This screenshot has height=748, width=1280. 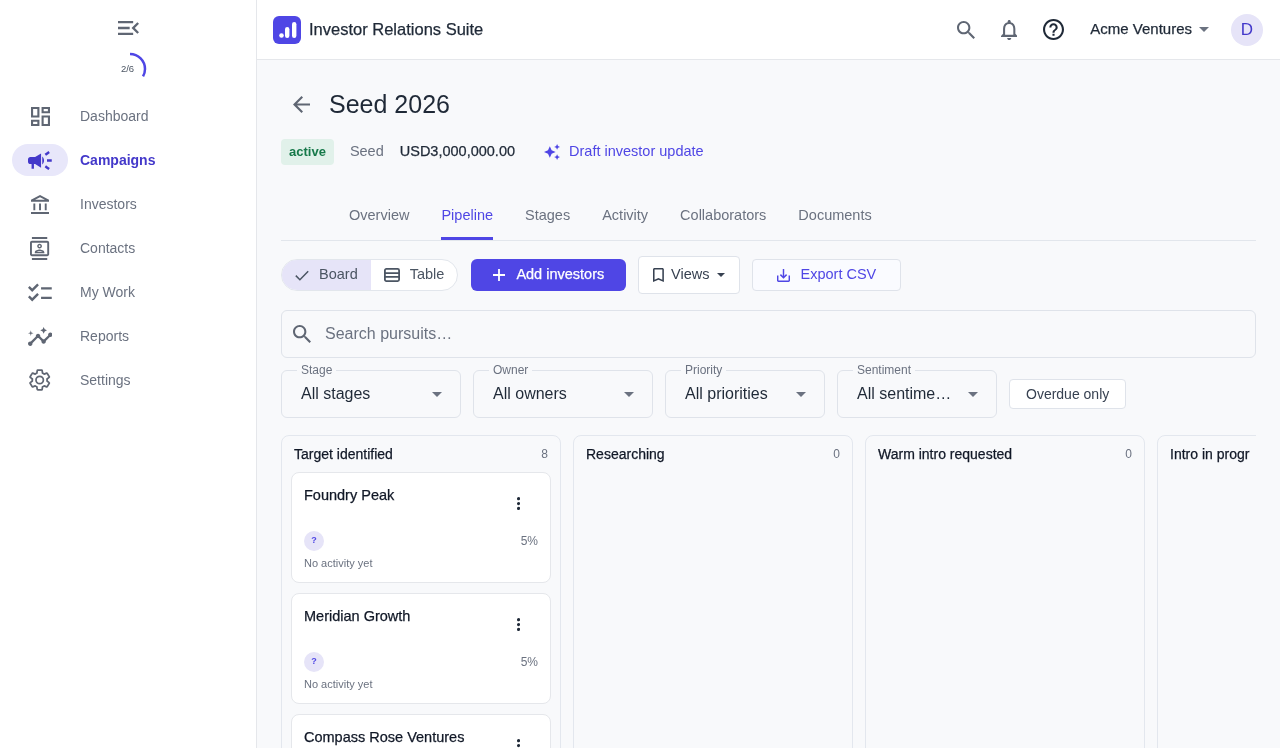 I want to click on megaphone-icon, so click(x=40, y=160).